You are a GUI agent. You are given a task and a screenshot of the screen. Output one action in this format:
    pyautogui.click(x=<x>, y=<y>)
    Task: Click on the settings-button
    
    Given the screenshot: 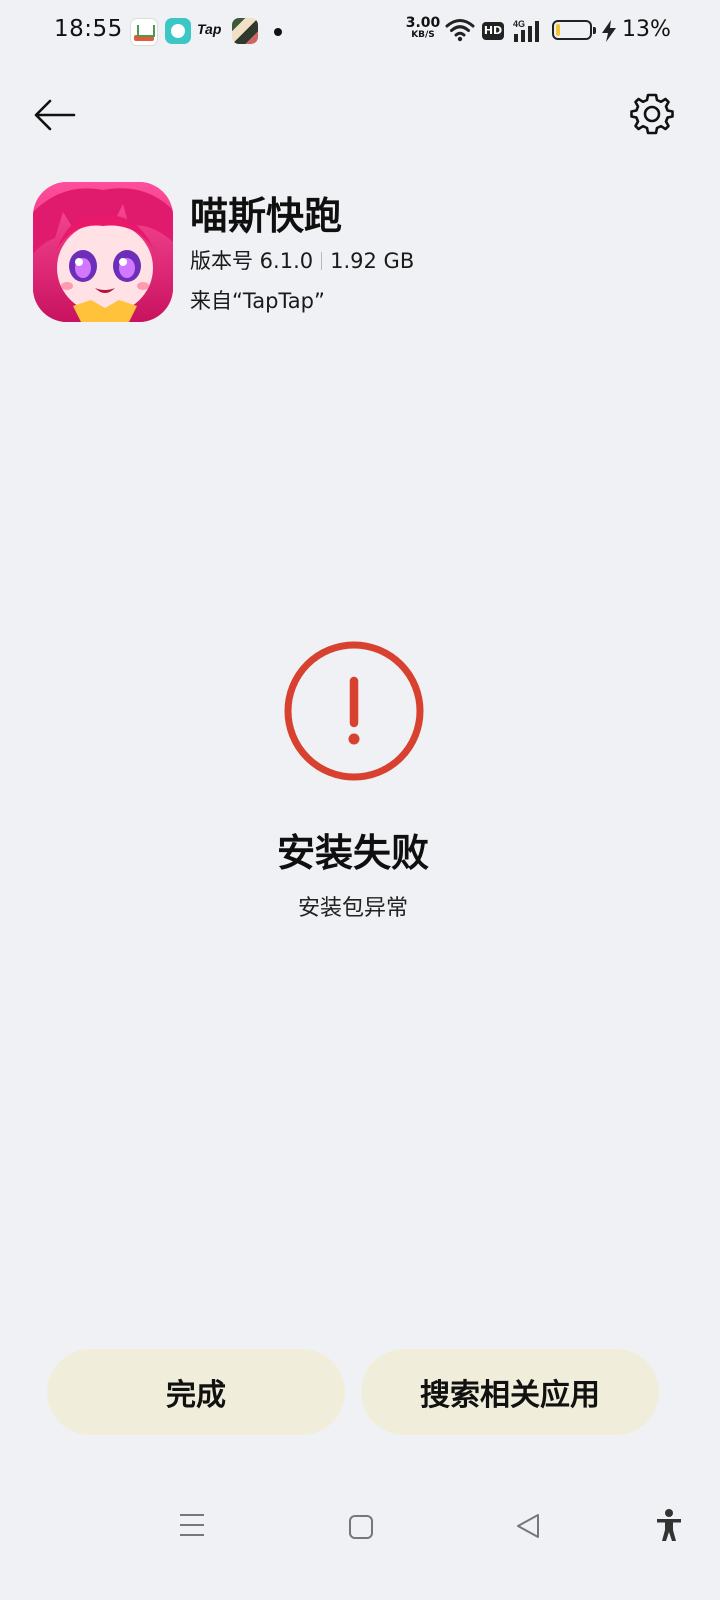 What is the action you would take?
    pyautogui.click(x=652, y=114)
    